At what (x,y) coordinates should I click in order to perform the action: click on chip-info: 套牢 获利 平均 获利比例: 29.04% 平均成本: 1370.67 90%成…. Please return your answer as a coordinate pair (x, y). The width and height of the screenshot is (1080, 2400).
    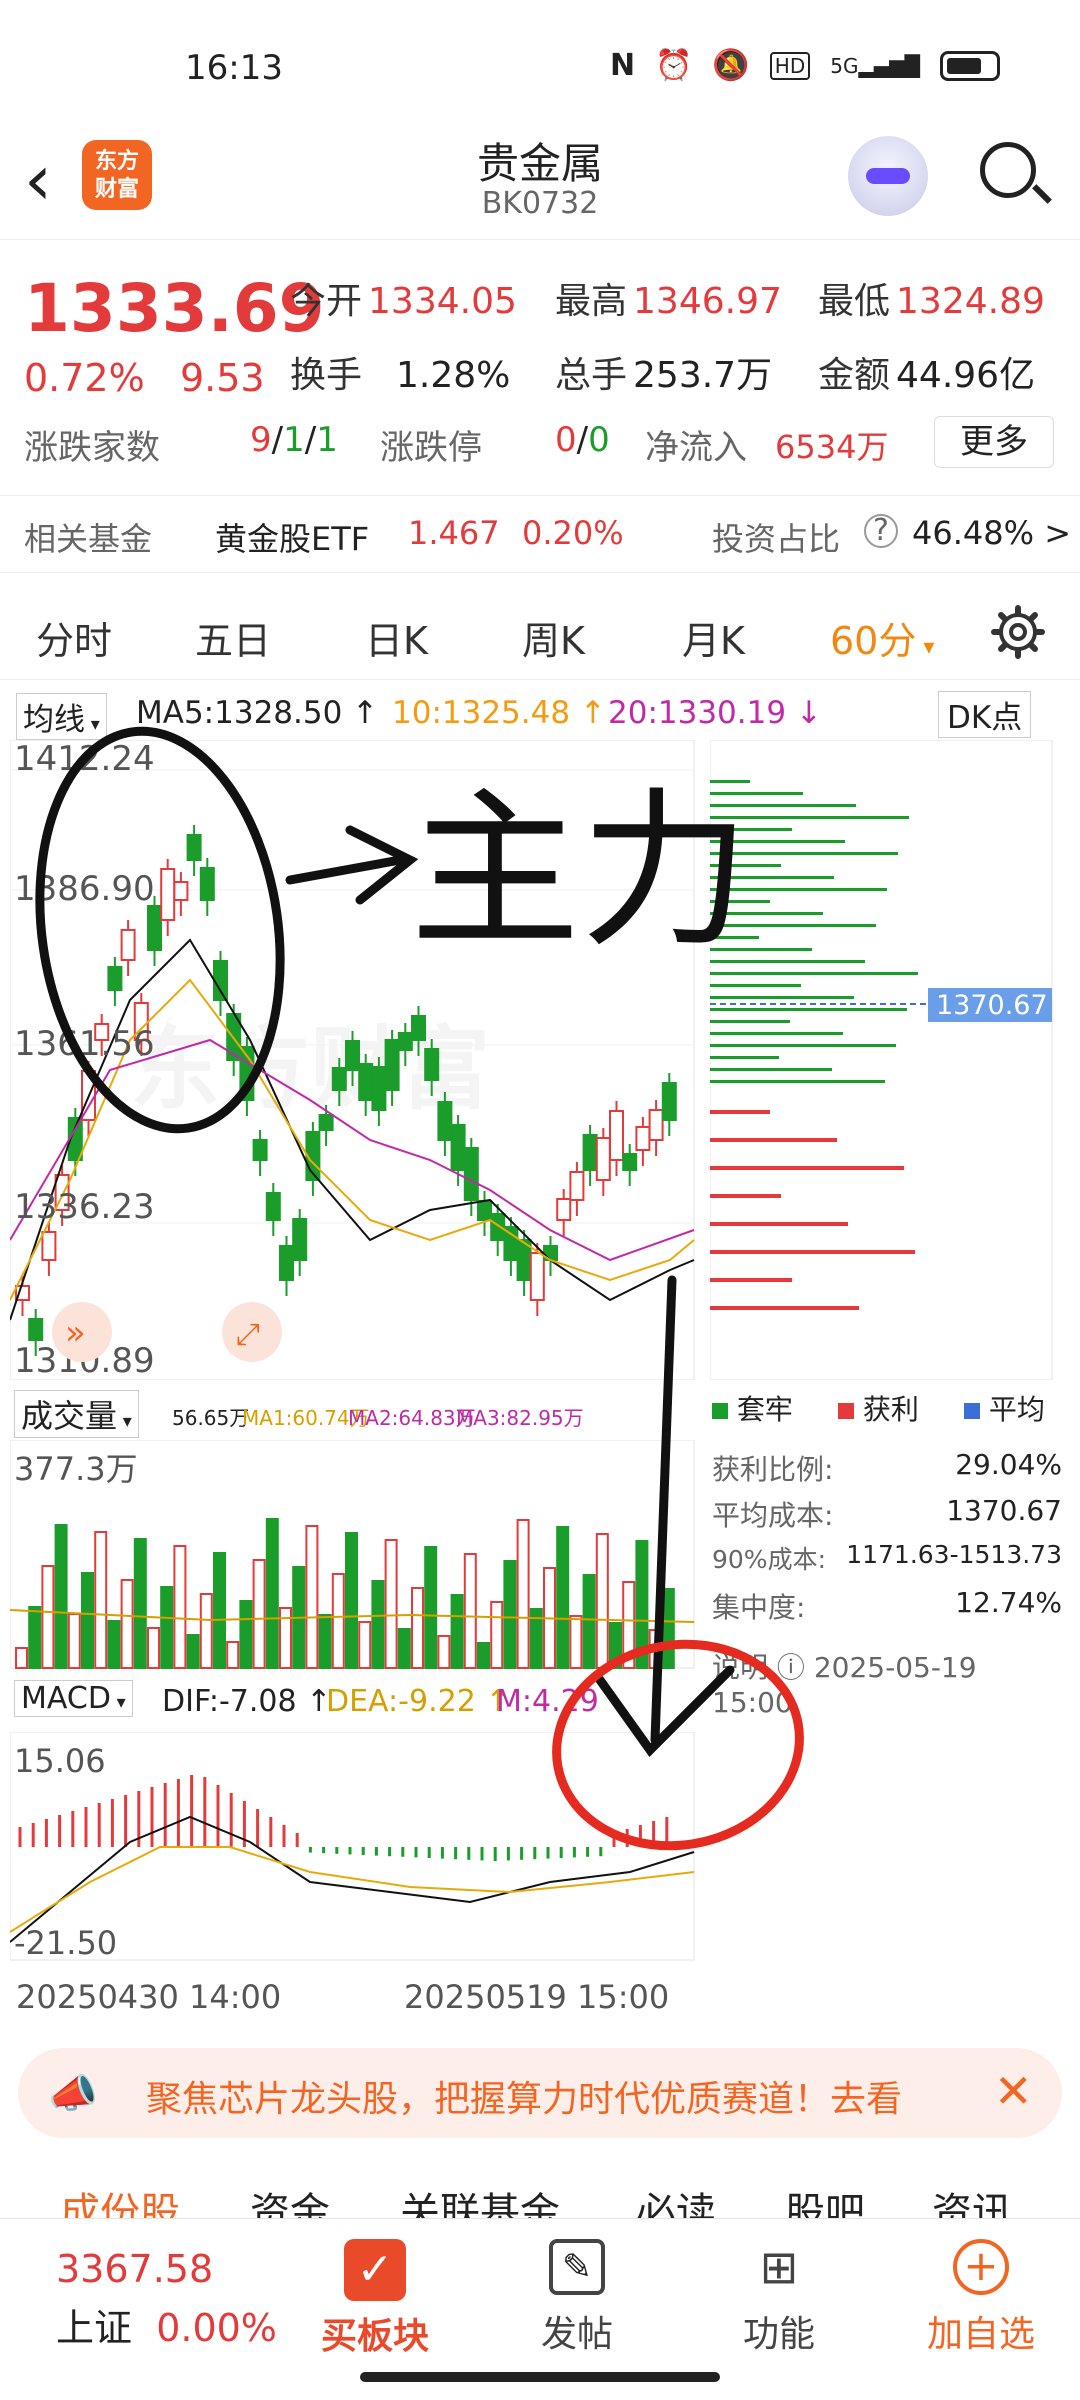
    Looking at the image, I should click on (887, 1553).